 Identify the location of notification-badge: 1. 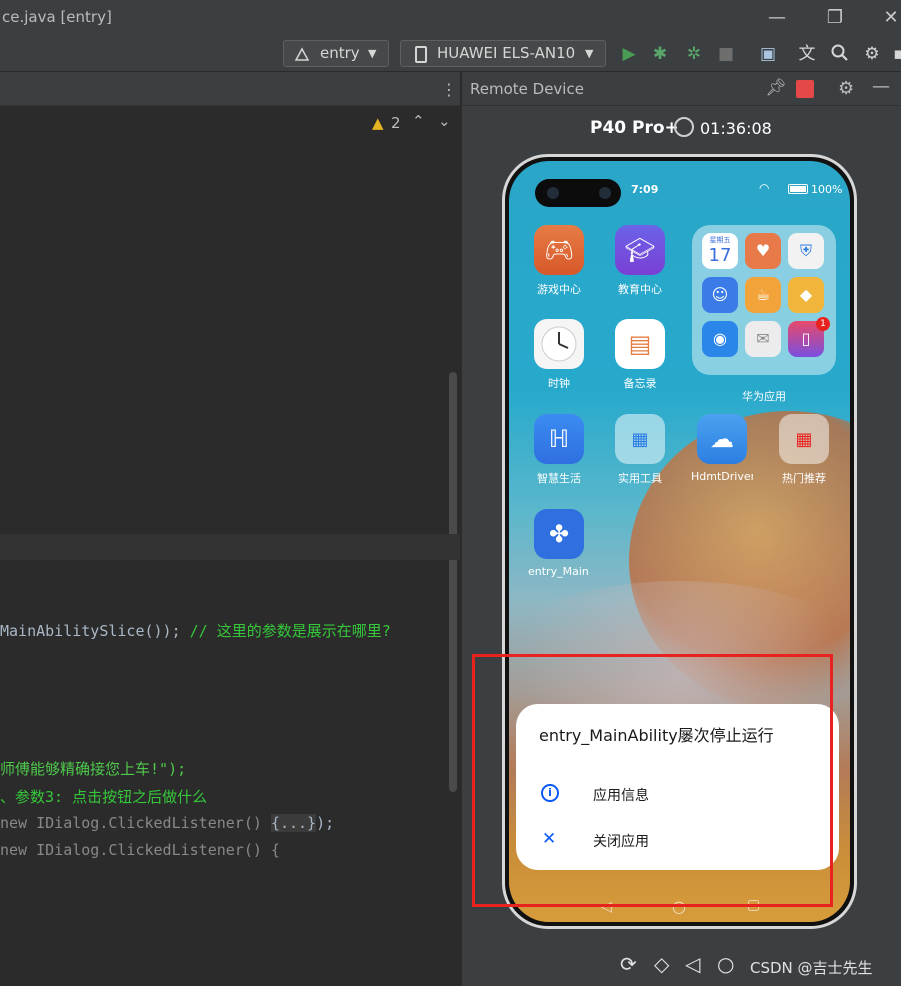
(823, 324).